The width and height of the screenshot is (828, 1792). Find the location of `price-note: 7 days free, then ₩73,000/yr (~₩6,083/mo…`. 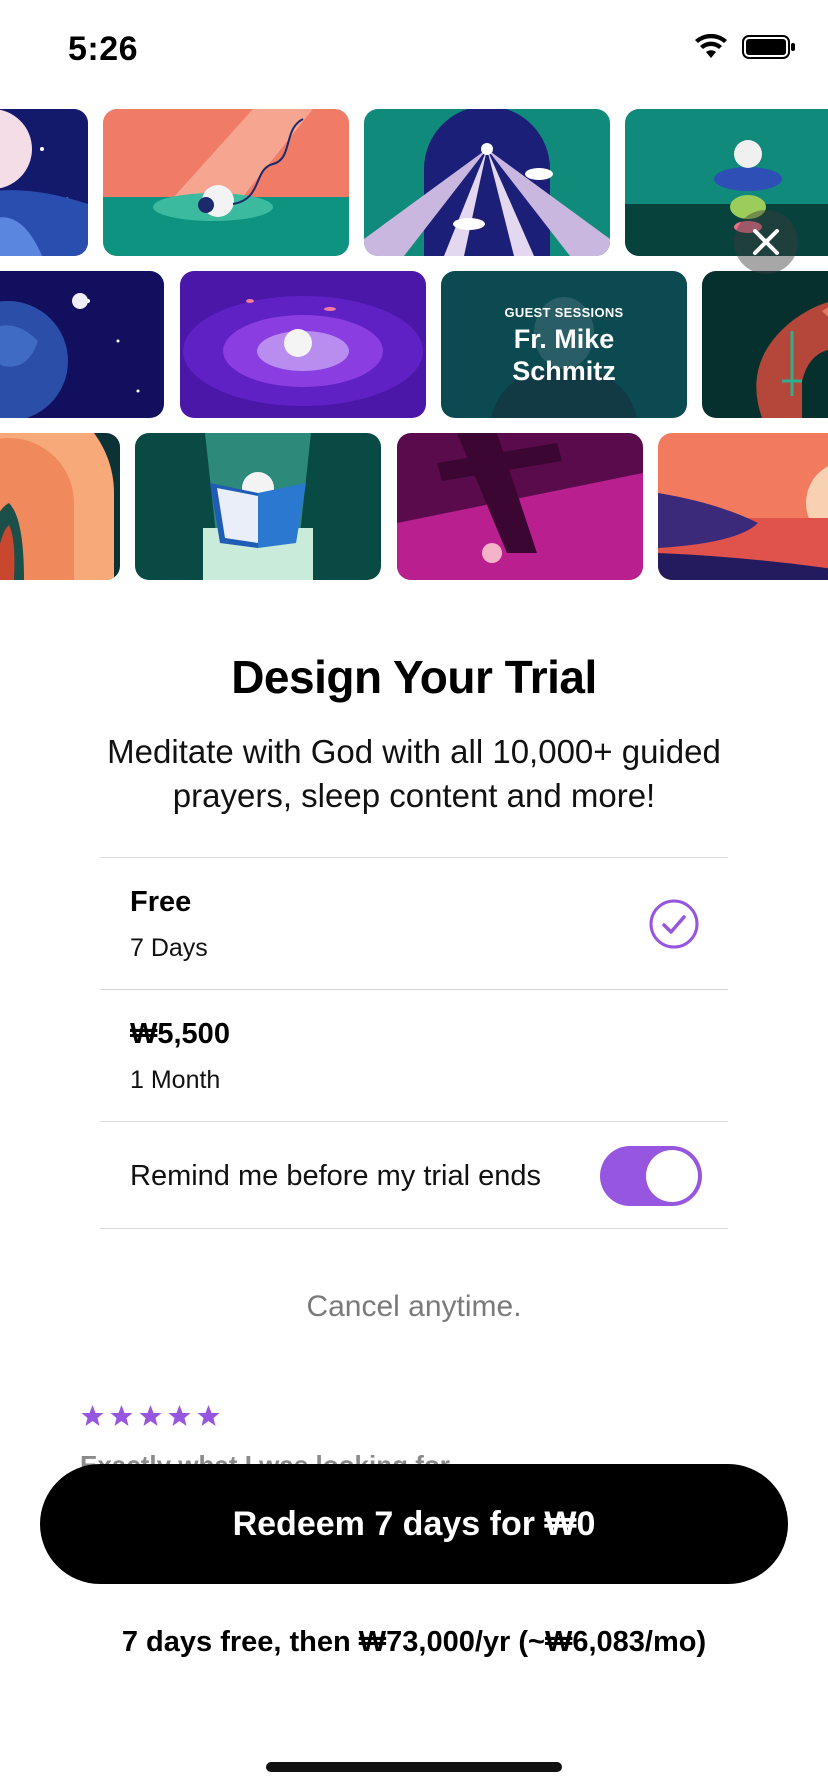

price-note: 7 days free, then ₩73,000/yr (~₩6,083/mo… is located at coordinates (414, 1642).